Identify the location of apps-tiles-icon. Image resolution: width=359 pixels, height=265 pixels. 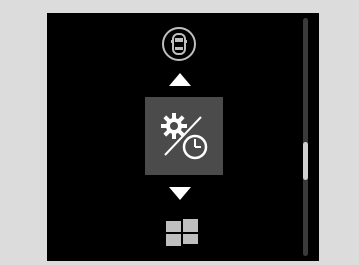
(182, 233).